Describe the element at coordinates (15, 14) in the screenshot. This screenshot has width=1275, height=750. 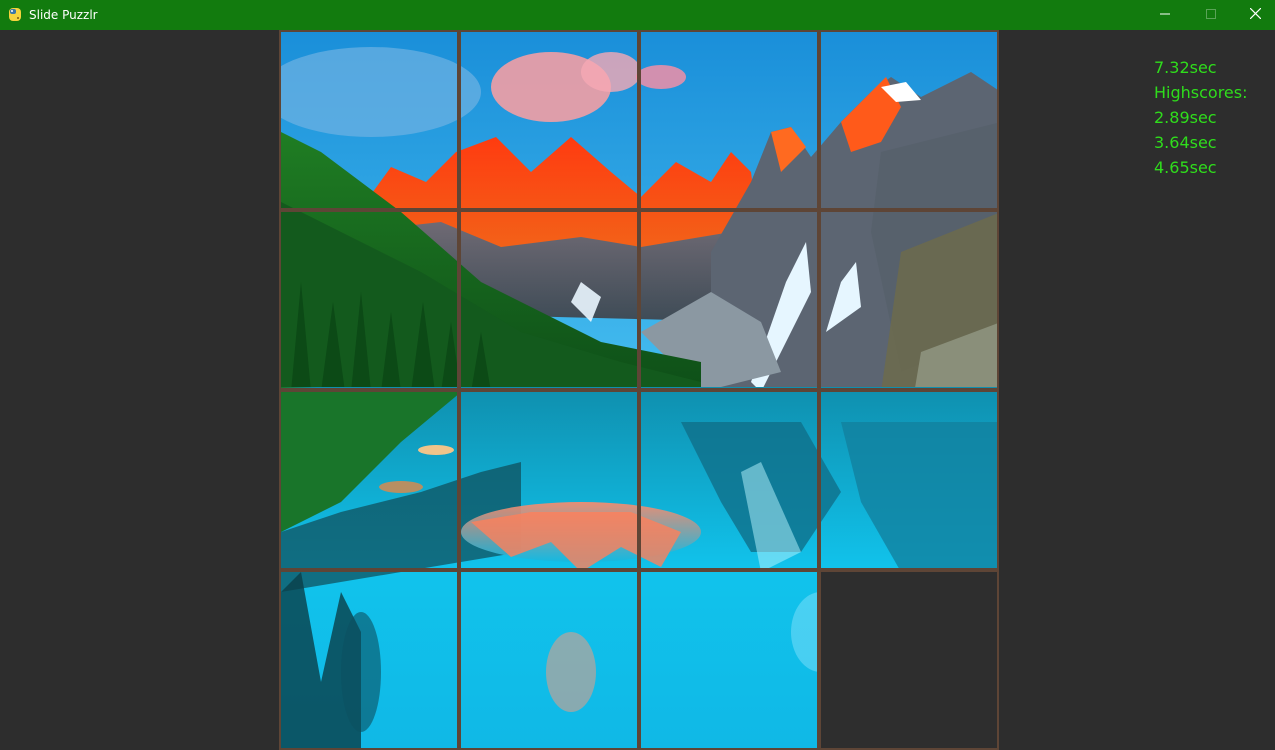
I see `python-icon` at that location.